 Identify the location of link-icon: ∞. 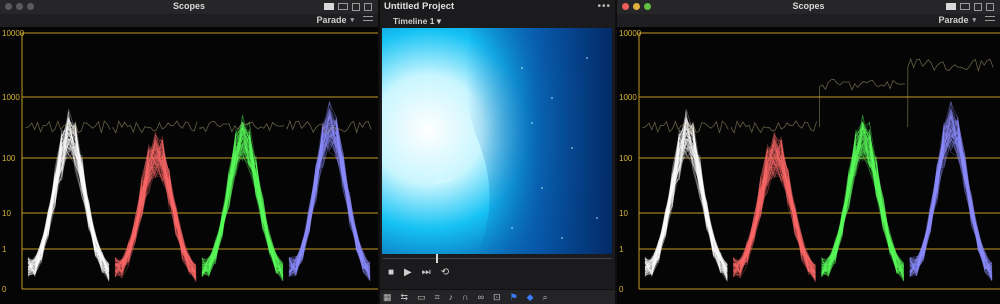
(481, 297).